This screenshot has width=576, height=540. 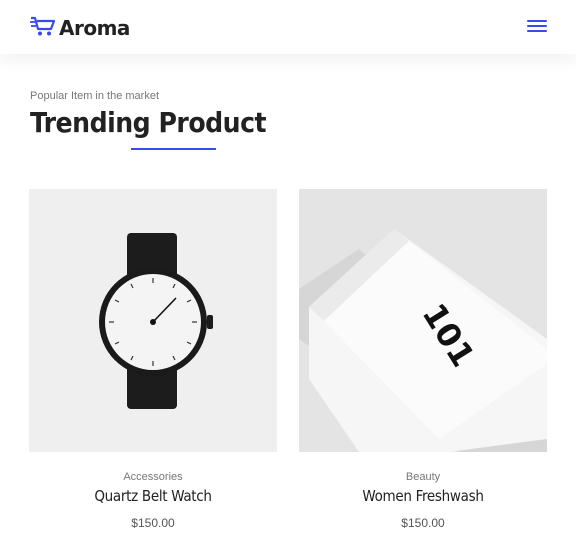 I want to click on section-title: Trending Product, so click(x=148, y=122).